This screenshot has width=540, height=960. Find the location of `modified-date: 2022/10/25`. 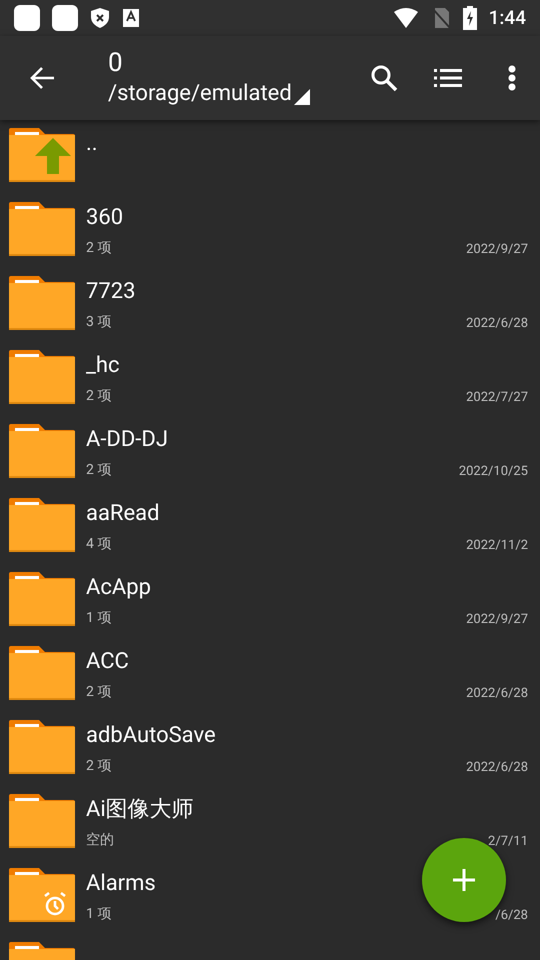

modified-date: 2022/10/25 is located at coordinates (493, 471).